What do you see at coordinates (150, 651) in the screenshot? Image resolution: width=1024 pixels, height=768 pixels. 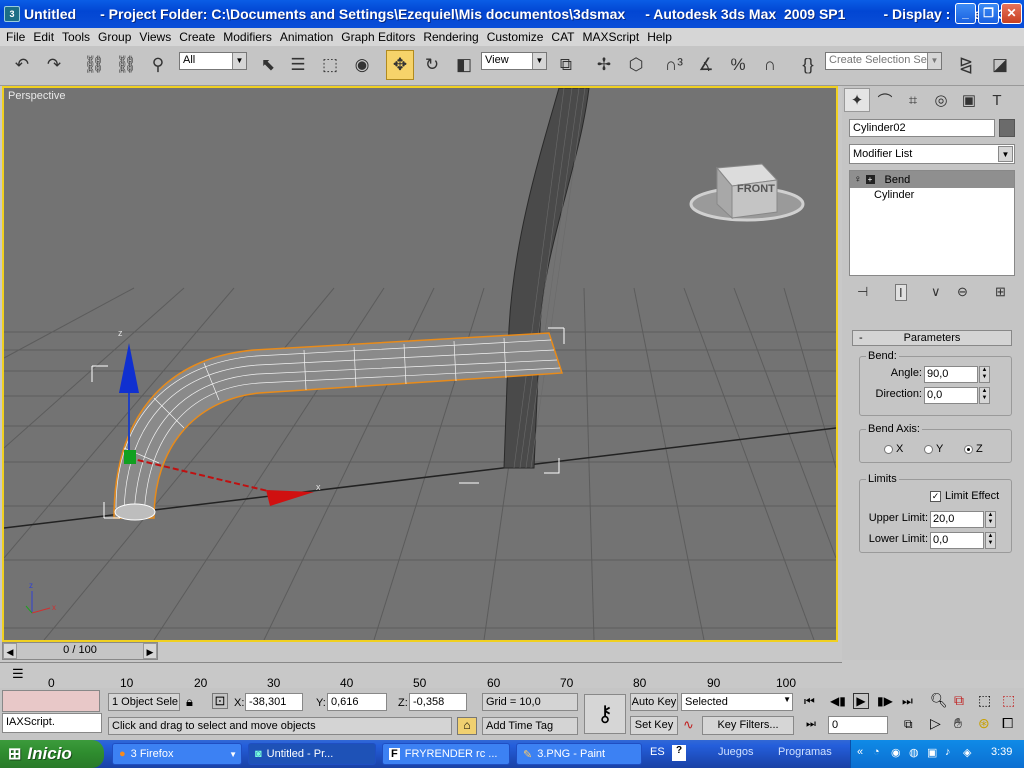 I see `time-slider-next-icon: ▶` at bounding box center [150, 651].